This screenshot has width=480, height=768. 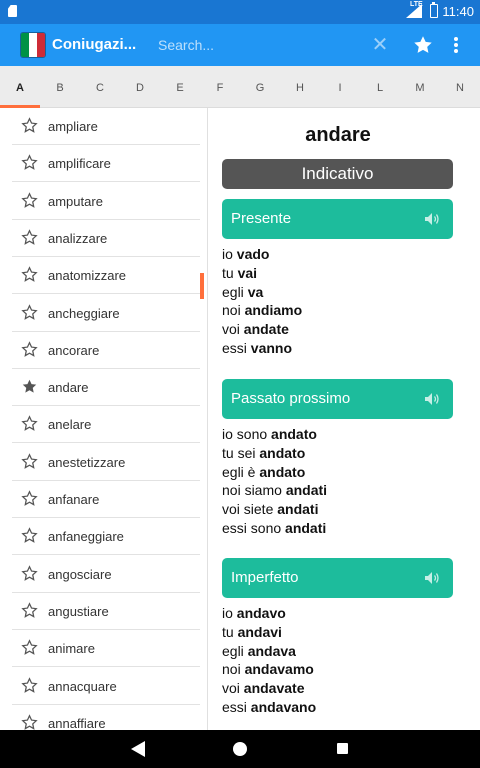 I want to click on verb-list-item: anfaneggiare, so click(x=106, y=537).